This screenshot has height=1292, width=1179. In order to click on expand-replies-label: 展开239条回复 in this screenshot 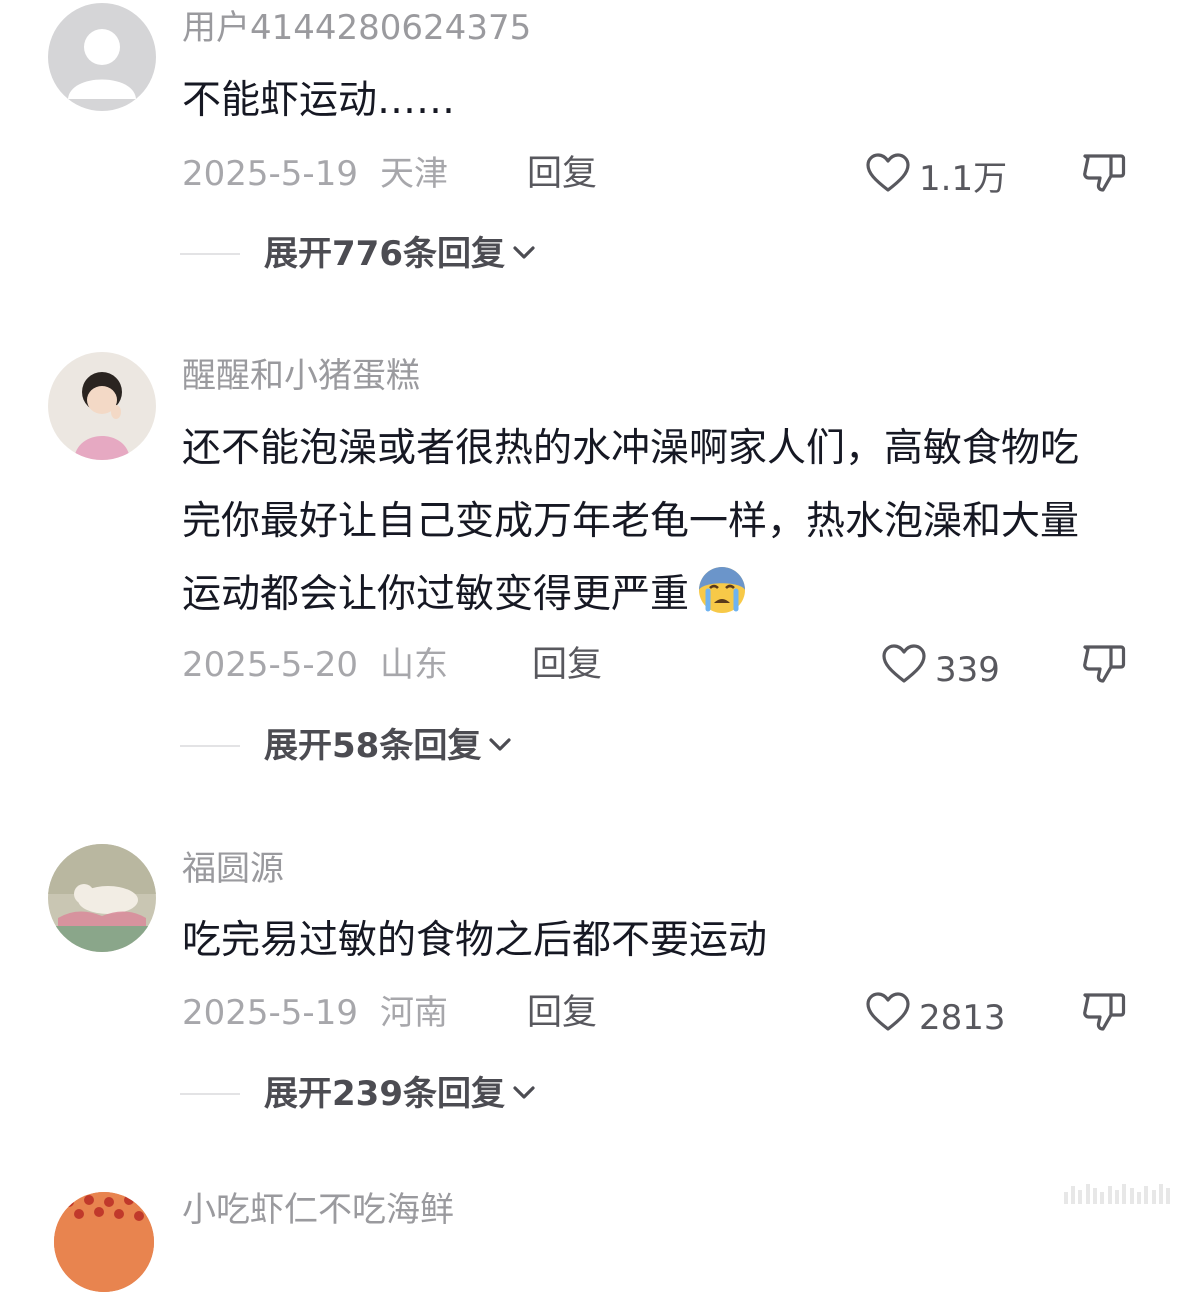, I will do `click(384, 1094)`.